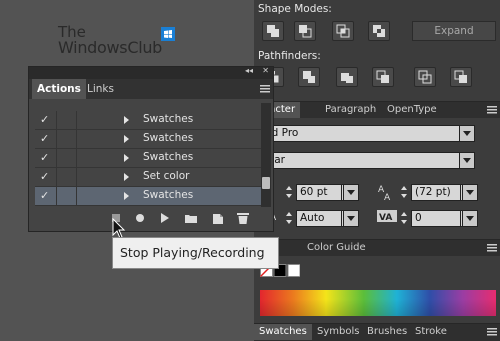 The height and width of the screenshot is (341, 500). I want to click on tab-opentype: OpenType, so click(412, 110).